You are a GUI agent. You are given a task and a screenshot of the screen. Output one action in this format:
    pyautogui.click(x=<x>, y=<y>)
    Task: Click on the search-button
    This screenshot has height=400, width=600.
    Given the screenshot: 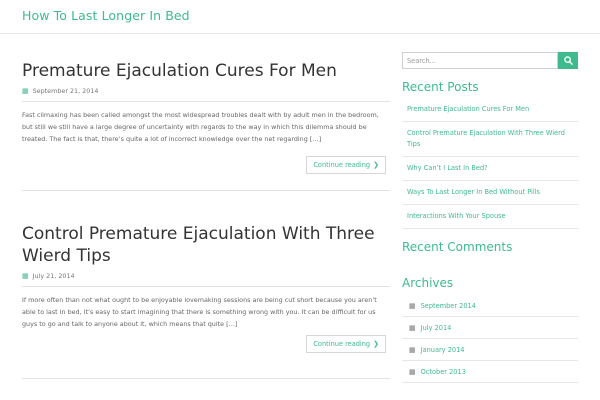 What is the action you would take?
    pyautogui.click(x=568, y=60)
    